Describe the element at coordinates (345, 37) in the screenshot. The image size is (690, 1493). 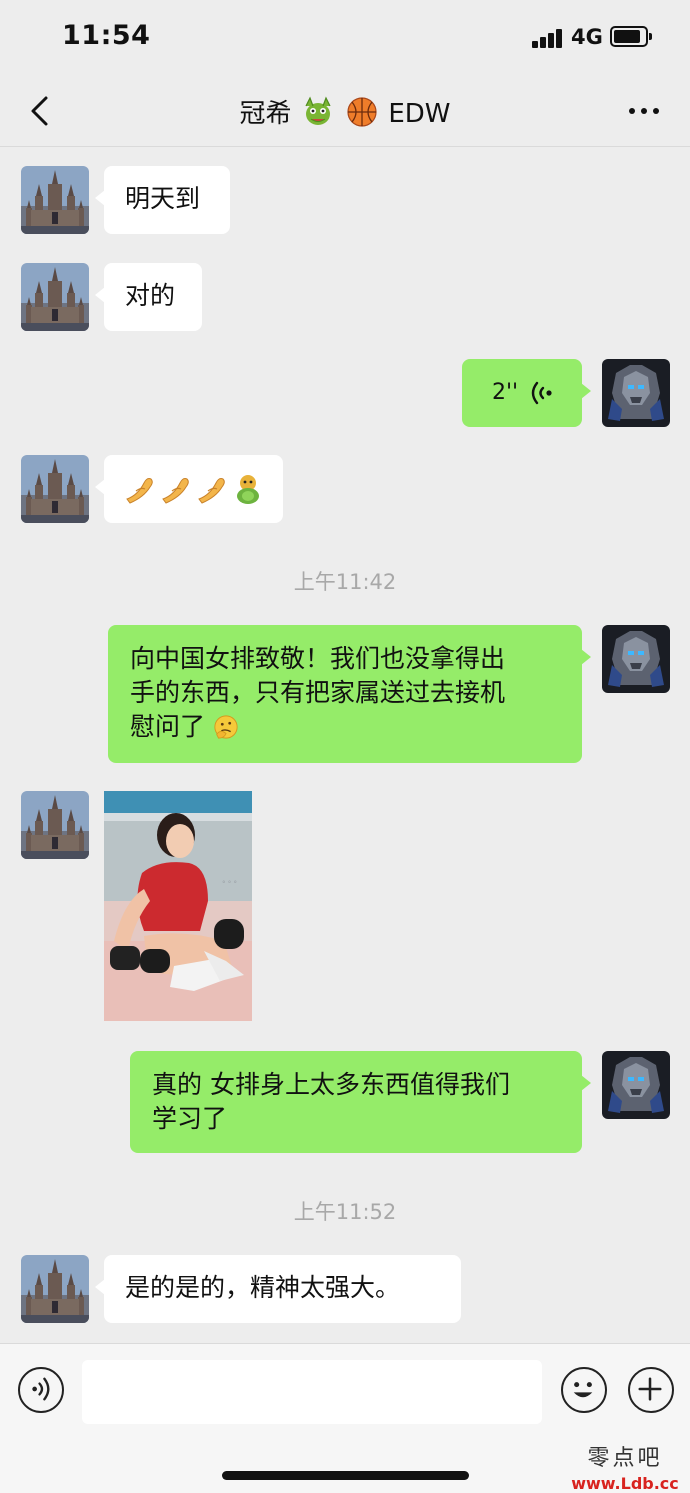
I see `status-bar: 11:54 4G` at that location.